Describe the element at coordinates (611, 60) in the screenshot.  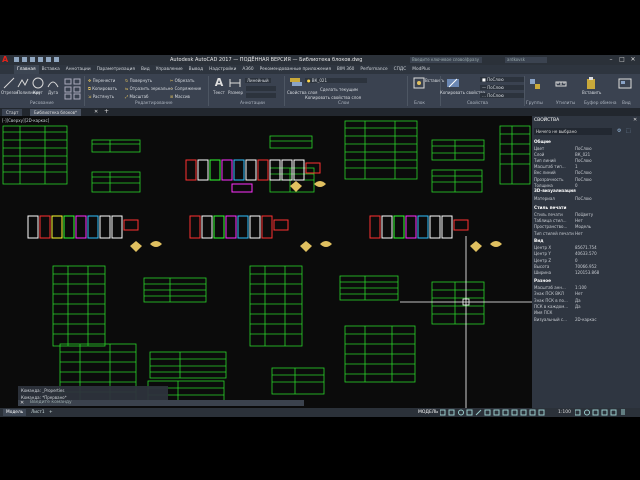
I see `minimize-button: –` at that location.